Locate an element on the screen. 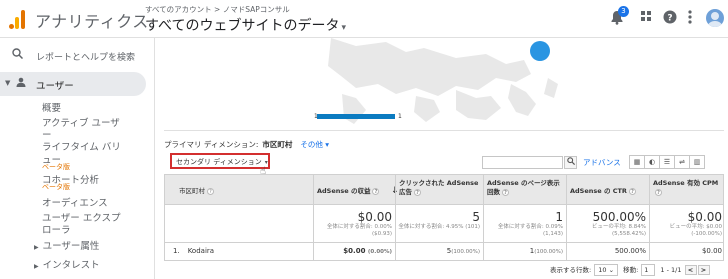  pie-chart-view-icon: ◐ is located at coordinates (652, 162).